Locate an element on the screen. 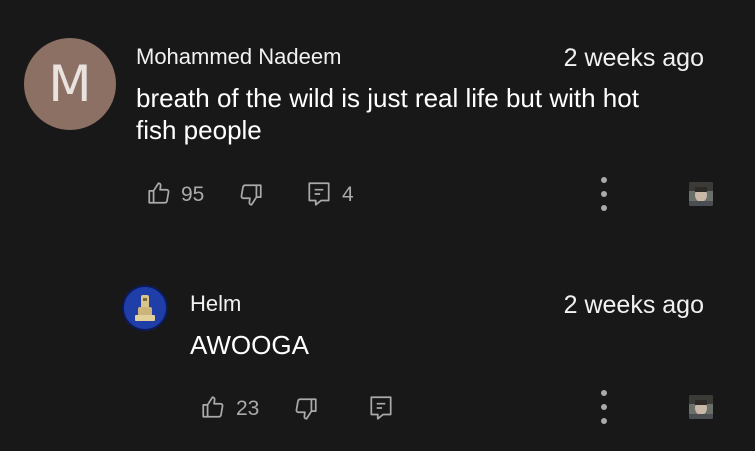  reply-button is located at coordinates (319, 194).